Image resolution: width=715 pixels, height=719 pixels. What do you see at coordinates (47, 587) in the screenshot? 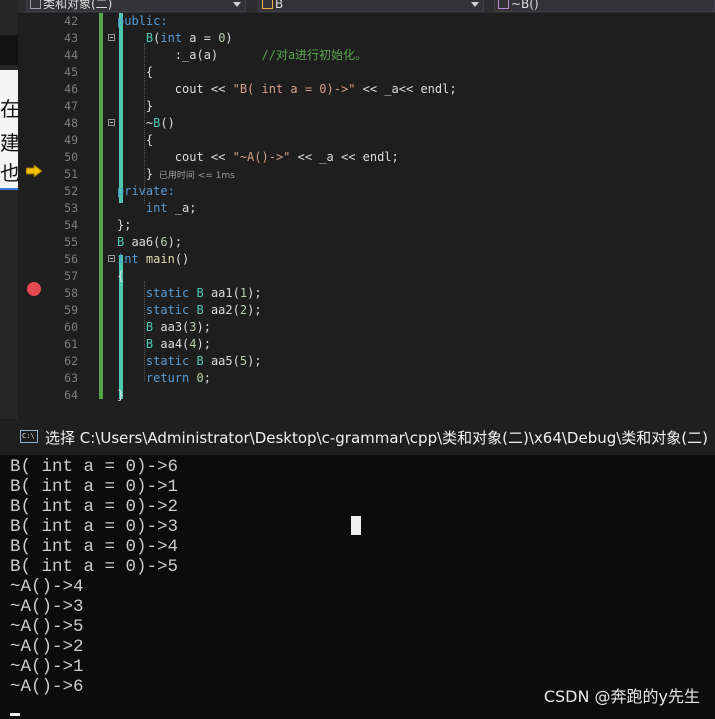
I see `output-line: ~A()->4` at bounding box center [47, 587].